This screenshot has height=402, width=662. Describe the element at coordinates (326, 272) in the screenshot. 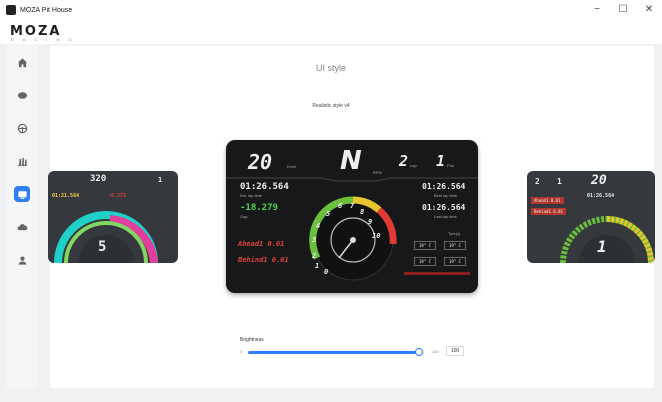

I see `rpm-tick-label: 0` at that location.